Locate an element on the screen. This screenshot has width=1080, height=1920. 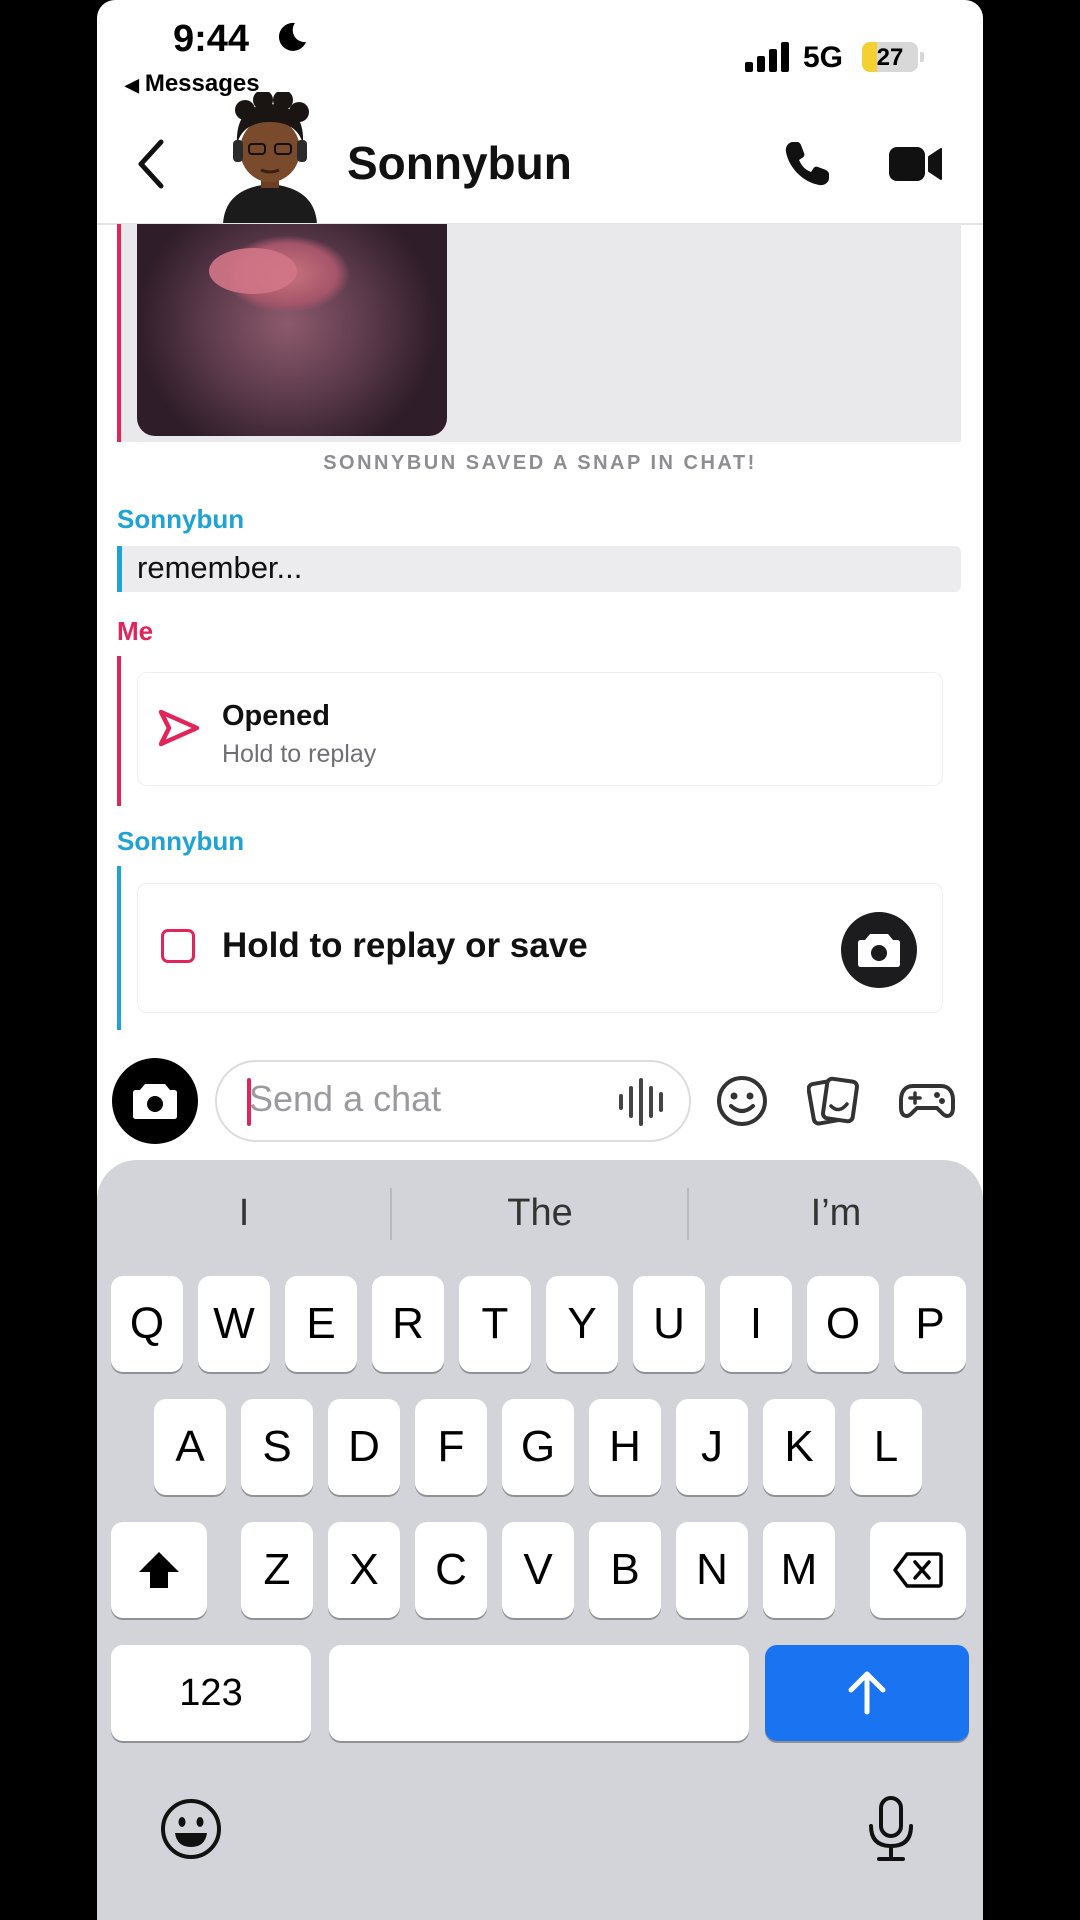
numbers-key: 123 is located at coordinates (211, 1693).